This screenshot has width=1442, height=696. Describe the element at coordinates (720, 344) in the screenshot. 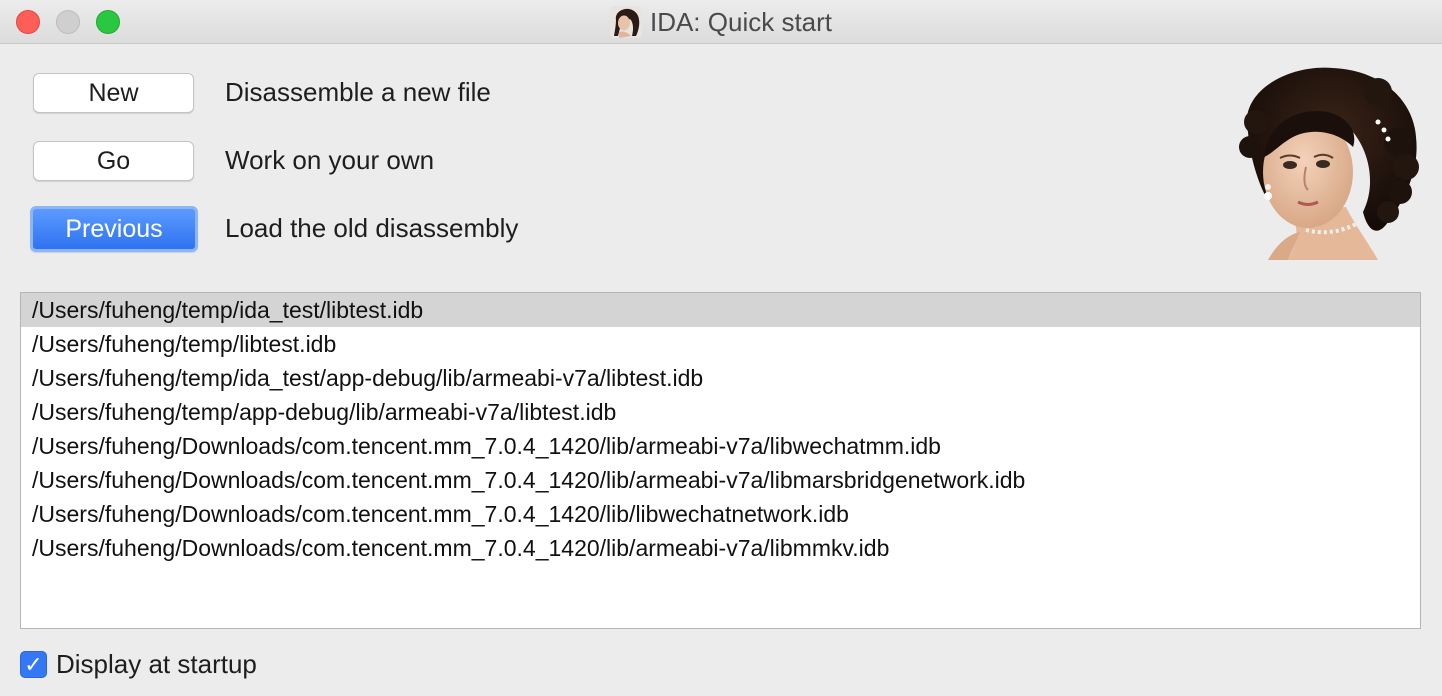

I see `recent-file-item: /Users/fuheng/temp/libtest.idb` at that location.